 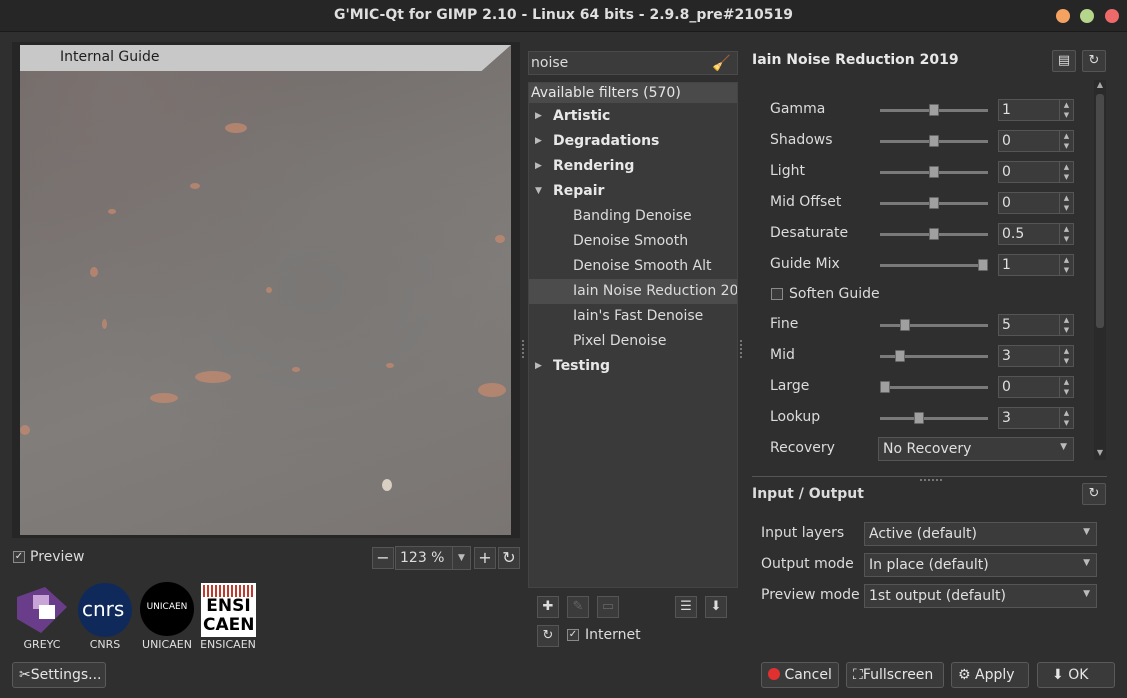 I want to click on param-value: 1, so click(x=1006, y=110).